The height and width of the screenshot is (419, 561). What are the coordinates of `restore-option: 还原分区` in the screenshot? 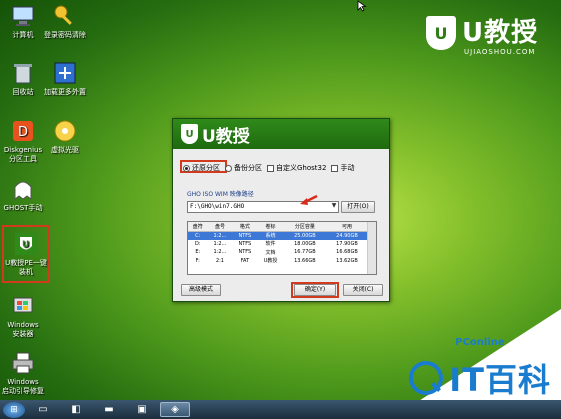 It's located at (201, 168).